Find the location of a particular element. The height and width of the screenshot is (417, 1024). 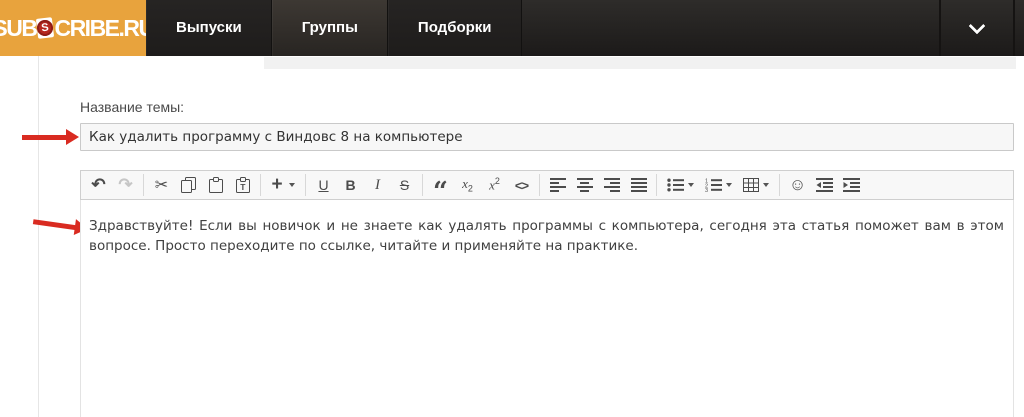

code-icon: <> is located at coordinates (521, 185).